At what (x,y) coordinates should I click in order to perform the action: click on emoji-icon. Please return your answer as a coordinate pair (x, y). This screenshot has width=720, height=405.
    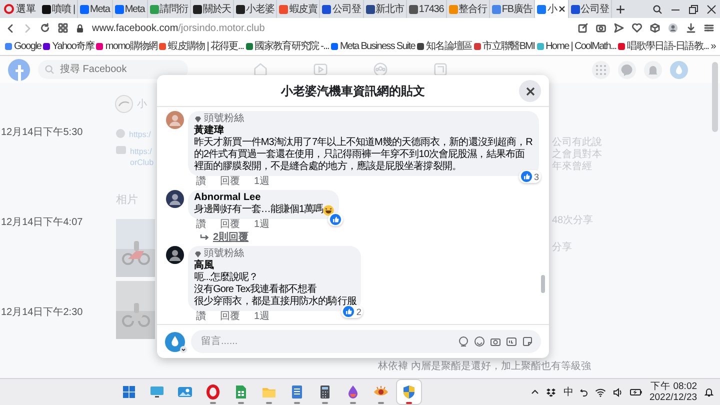
    Looking at the image, I should click on (479, 341).